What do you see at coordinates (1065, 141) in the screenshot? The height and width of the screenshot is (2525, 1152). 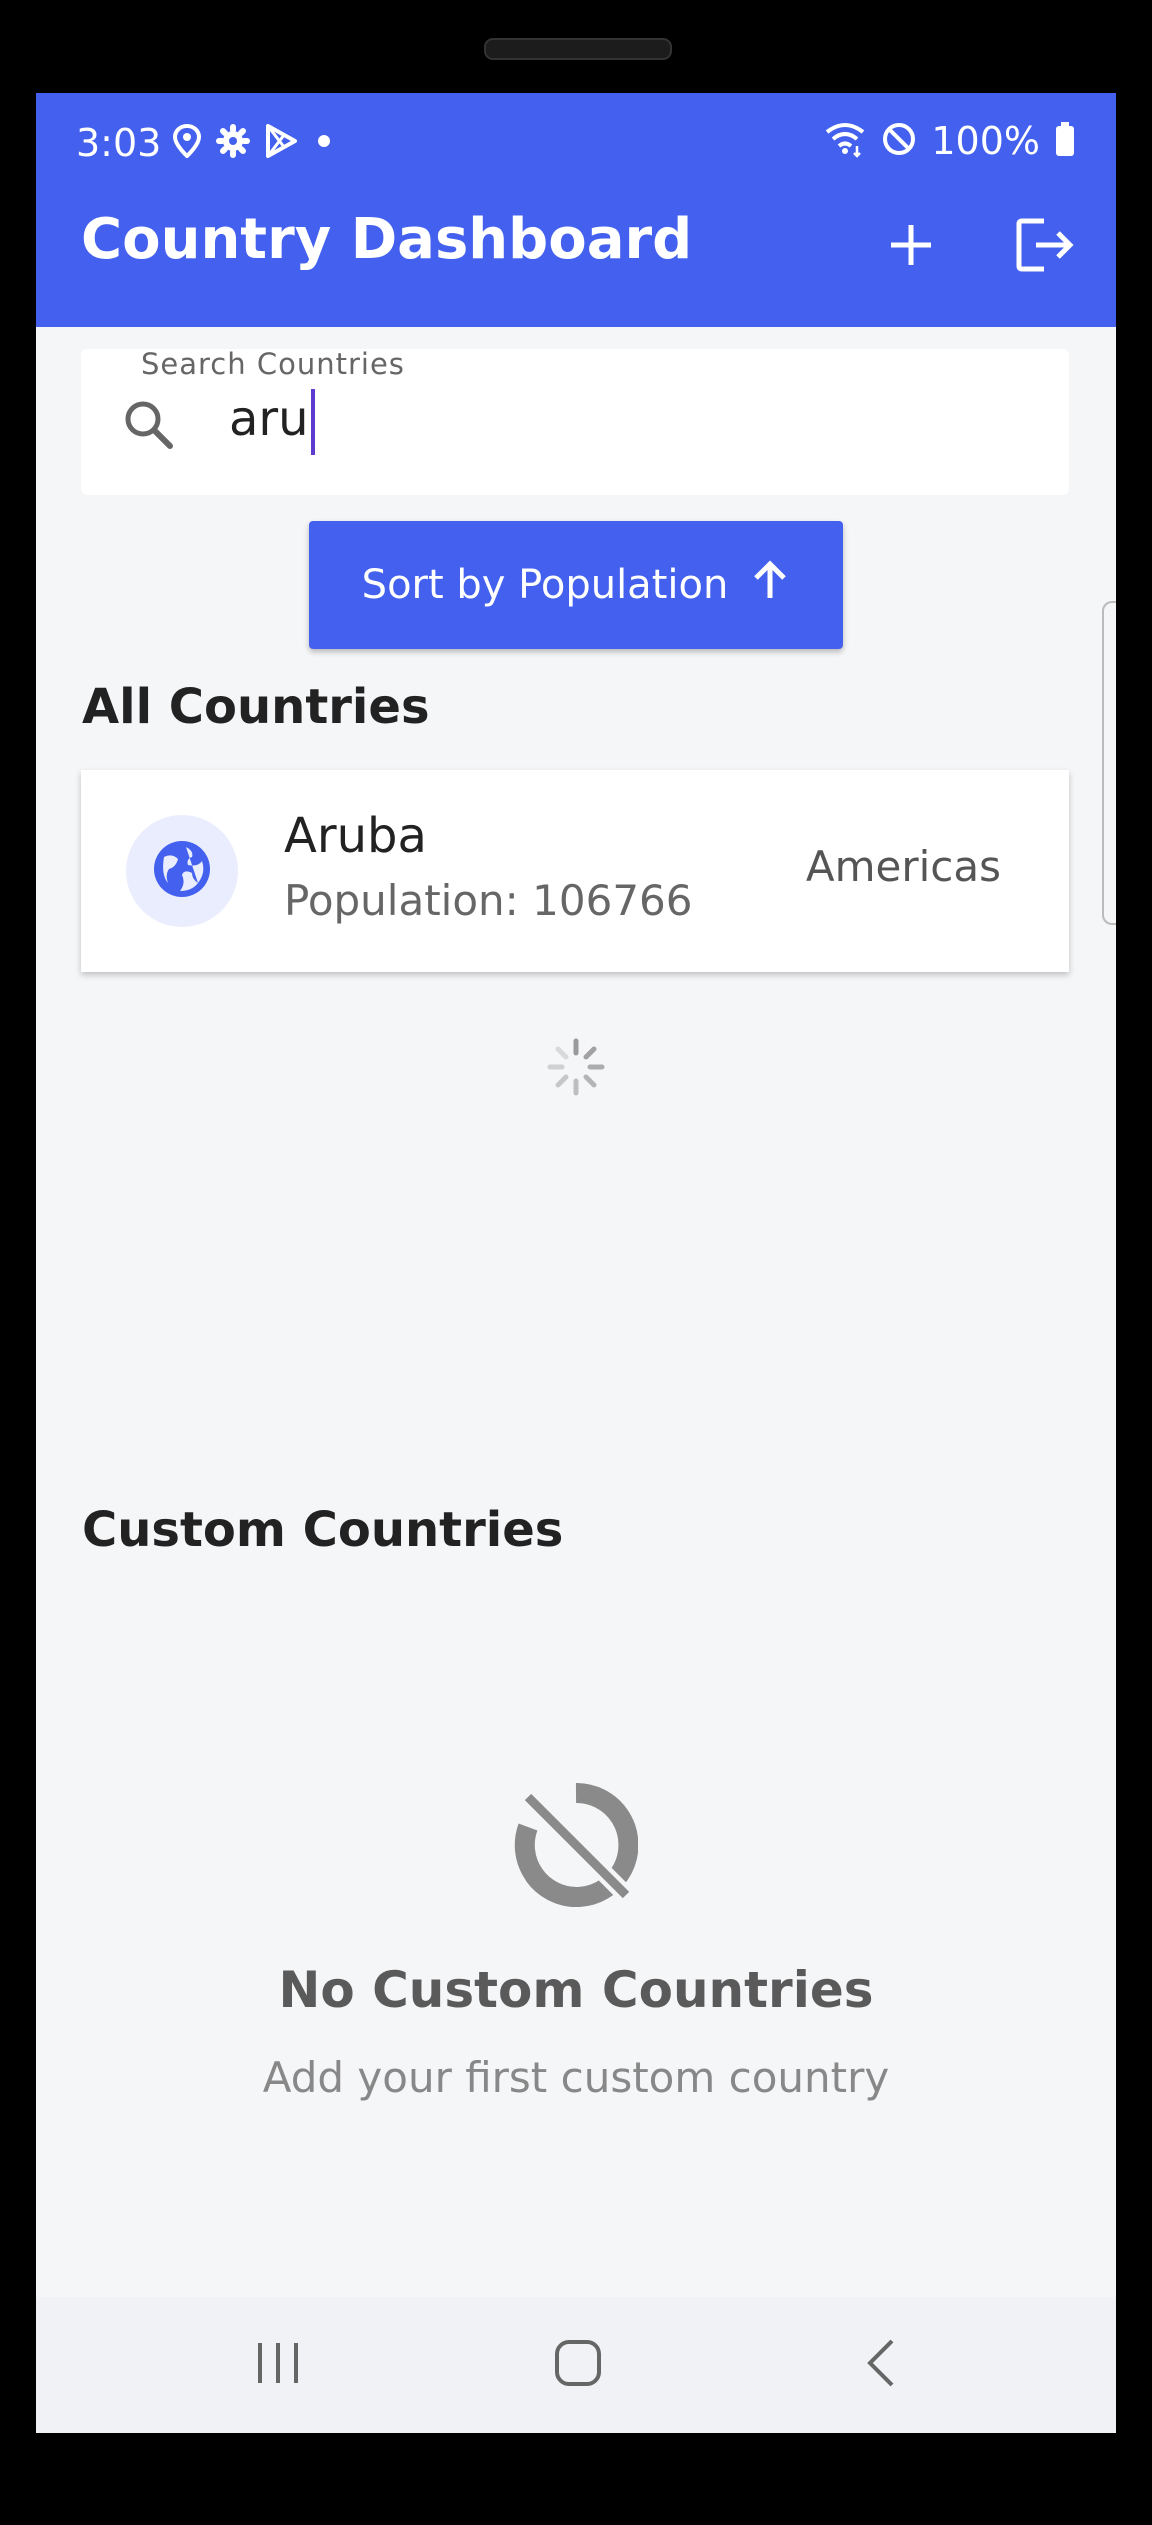 I see `battery-icon` at bounding box center [1065, 141].